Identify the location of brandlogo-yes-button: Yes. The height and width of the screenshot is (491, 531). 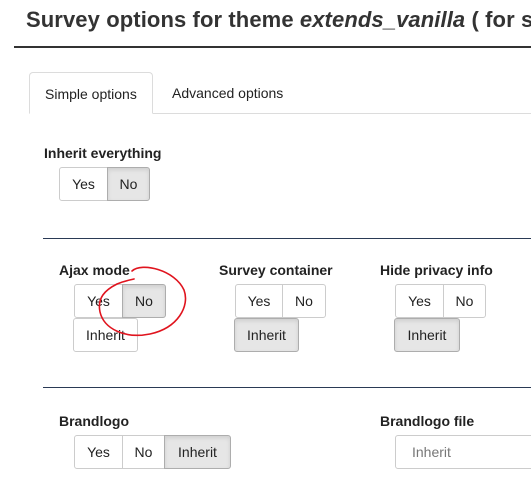
(98, 452).